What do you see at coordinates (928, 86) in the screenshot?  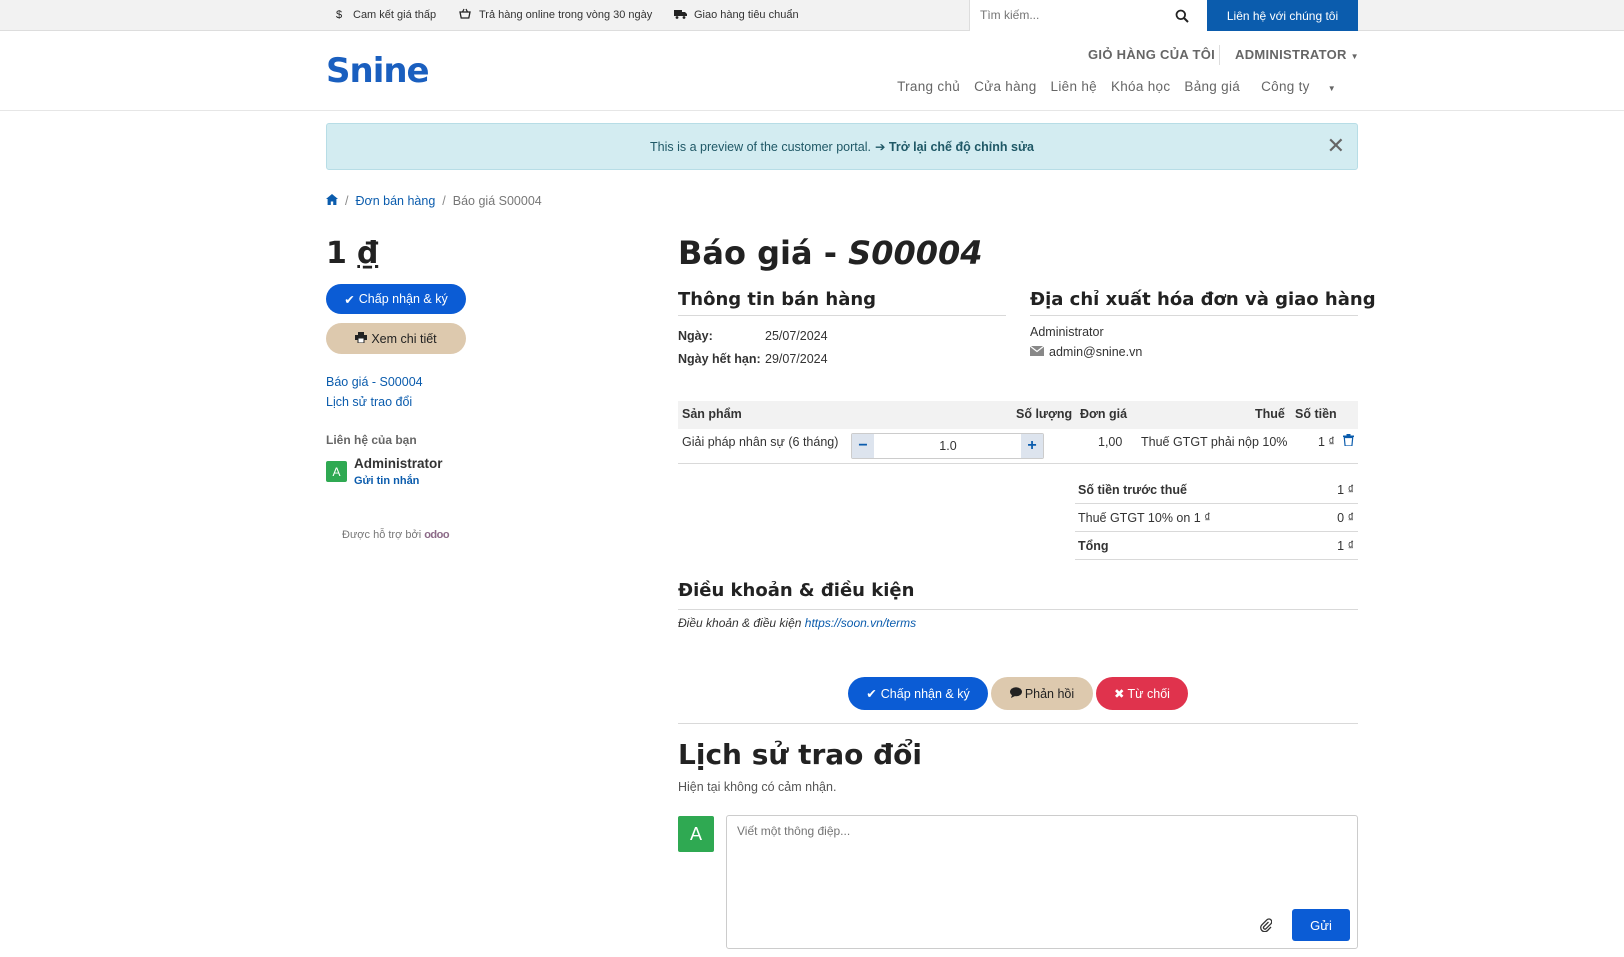 I see `nav-home: Trang chủ` at bounding box center [928, 86].